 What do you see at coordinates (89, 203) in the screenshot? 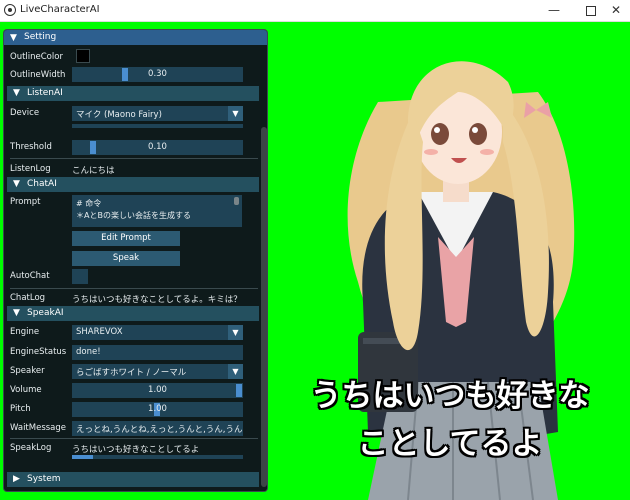
I see `prompt-line1: # 命令` at bounding box center [89, 203].